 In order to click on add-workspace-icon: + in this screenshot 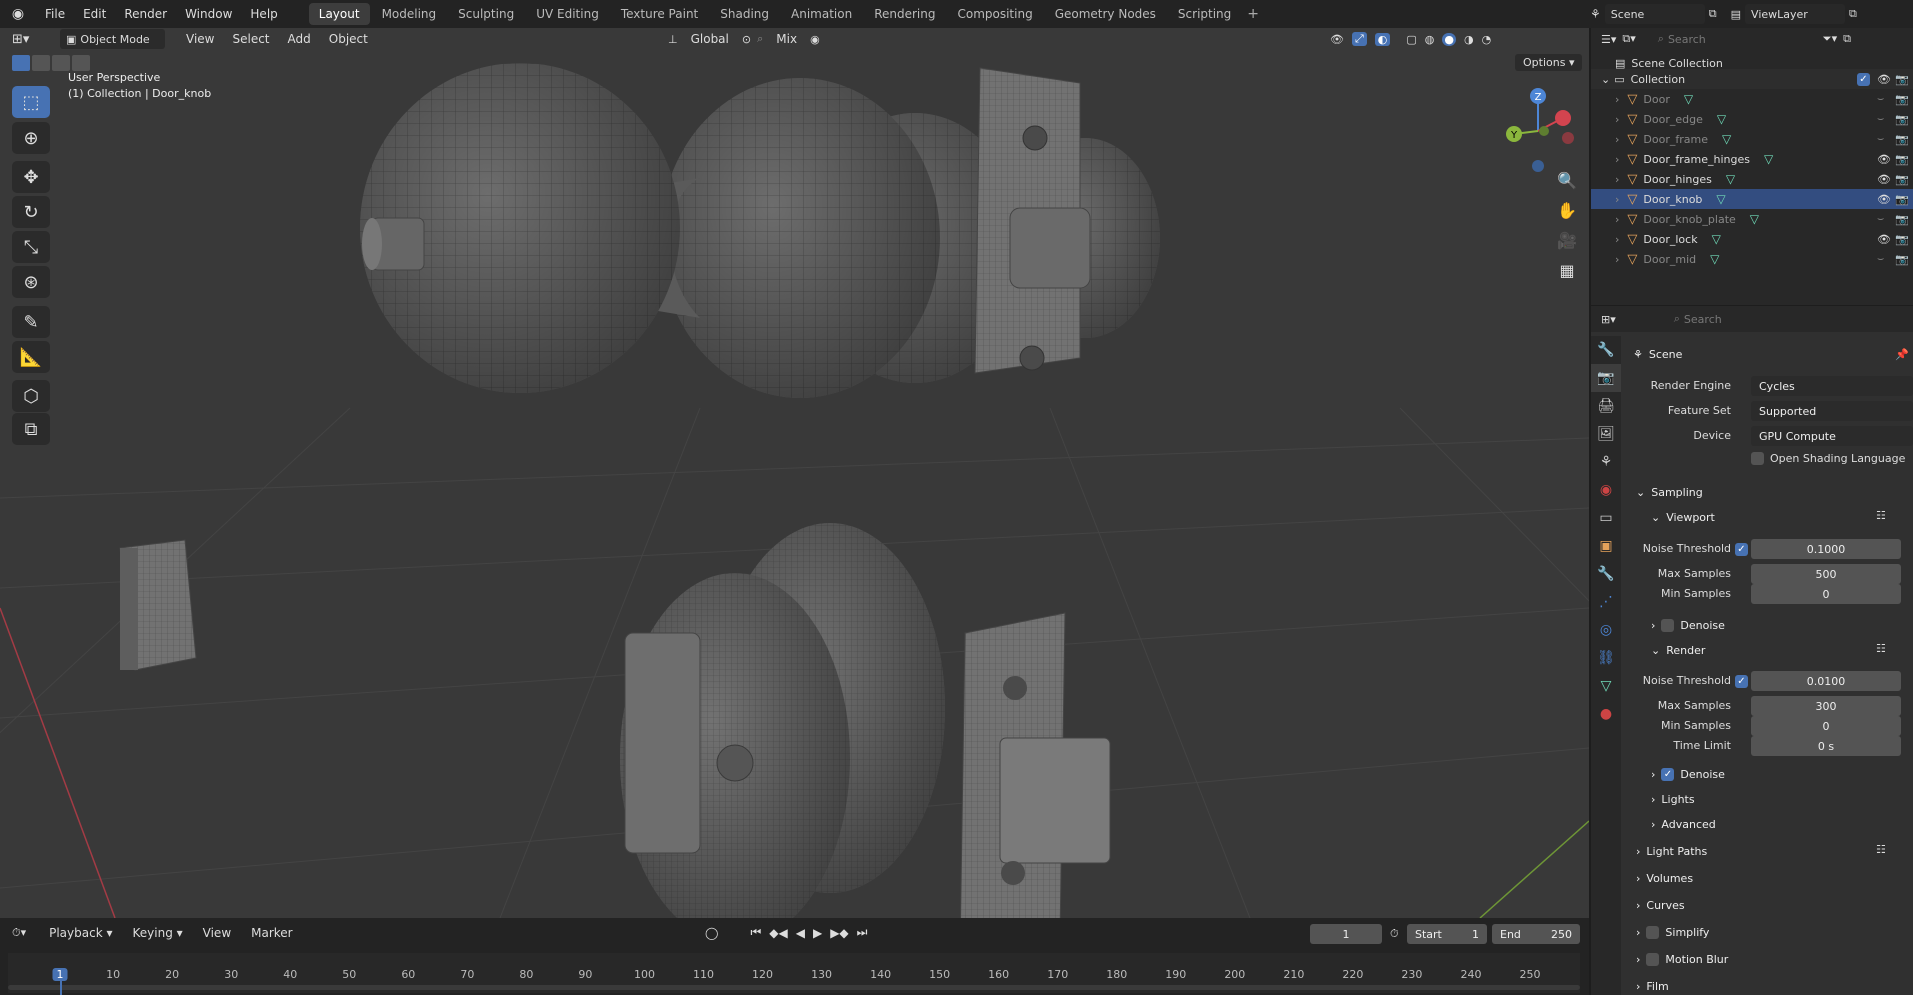, I will do `click(1253, 14)`.